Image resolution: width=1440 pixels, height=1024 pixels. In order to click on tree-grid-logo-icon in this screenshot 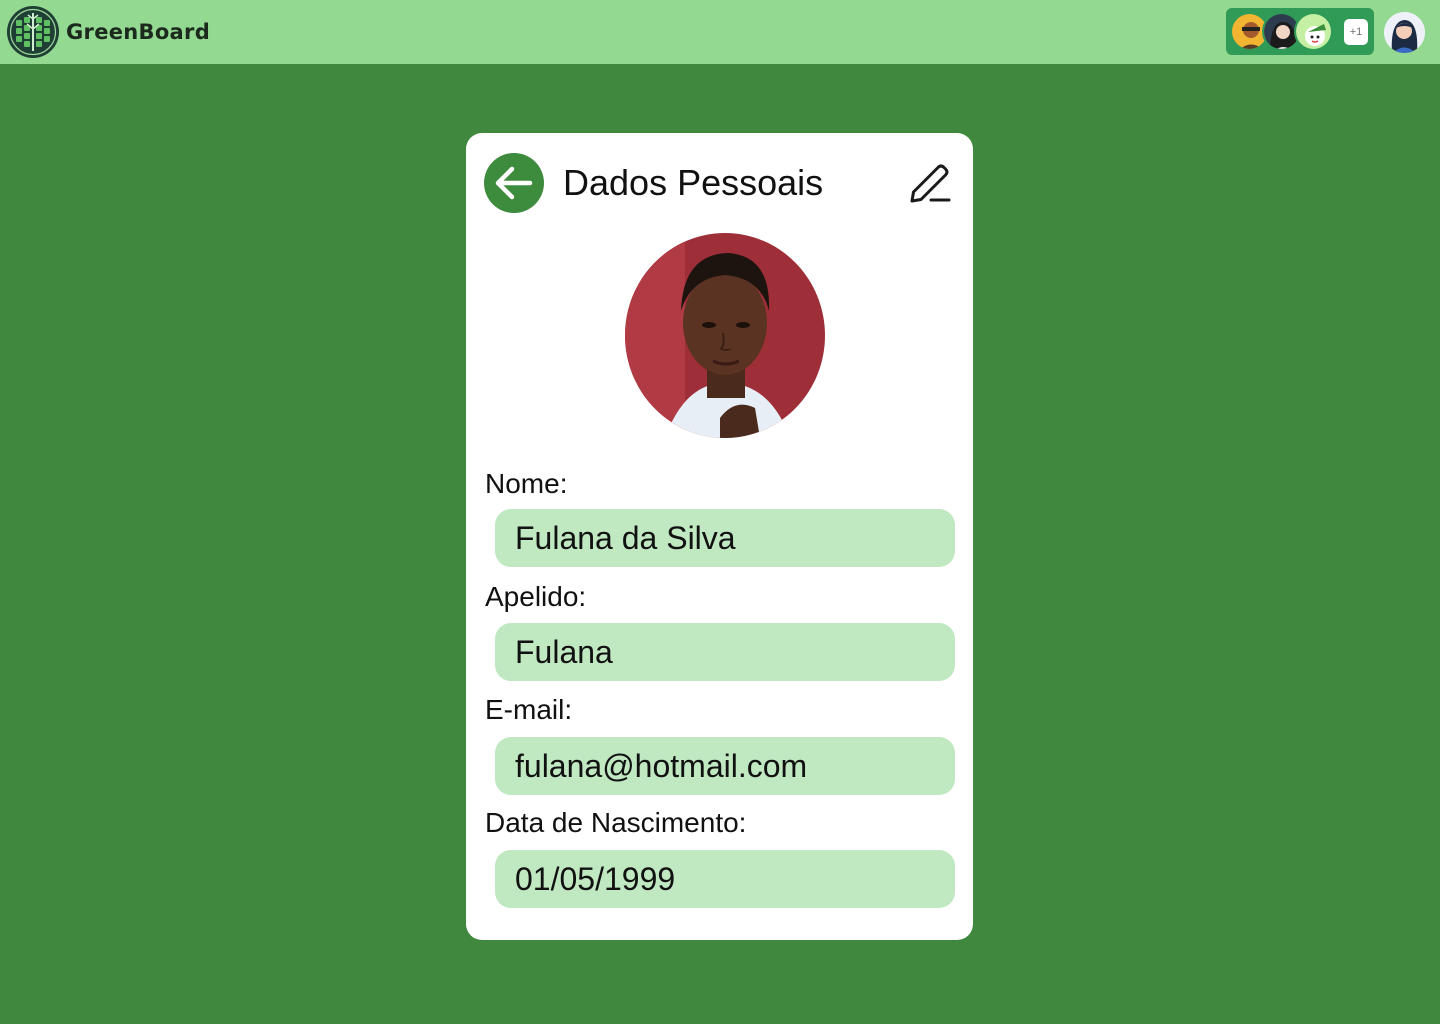, I will do `click(33, 32)`.